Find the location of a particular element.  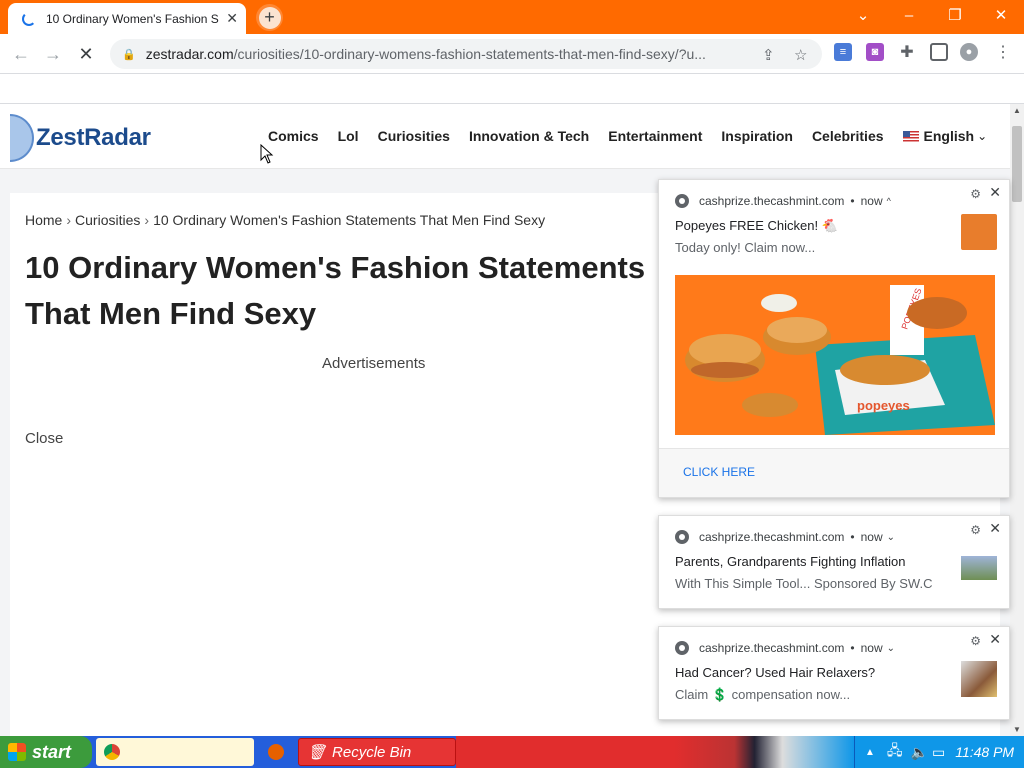

breadcrumb-home: Home is located at coordinates (43, 220).